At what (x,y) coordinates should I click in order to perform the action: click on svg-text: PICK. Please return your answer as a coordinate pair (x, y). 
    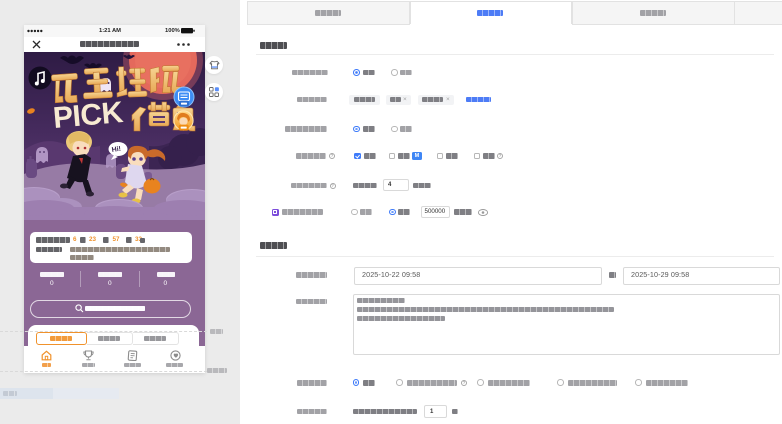
    Looking at the image, I should click on (88, 114).